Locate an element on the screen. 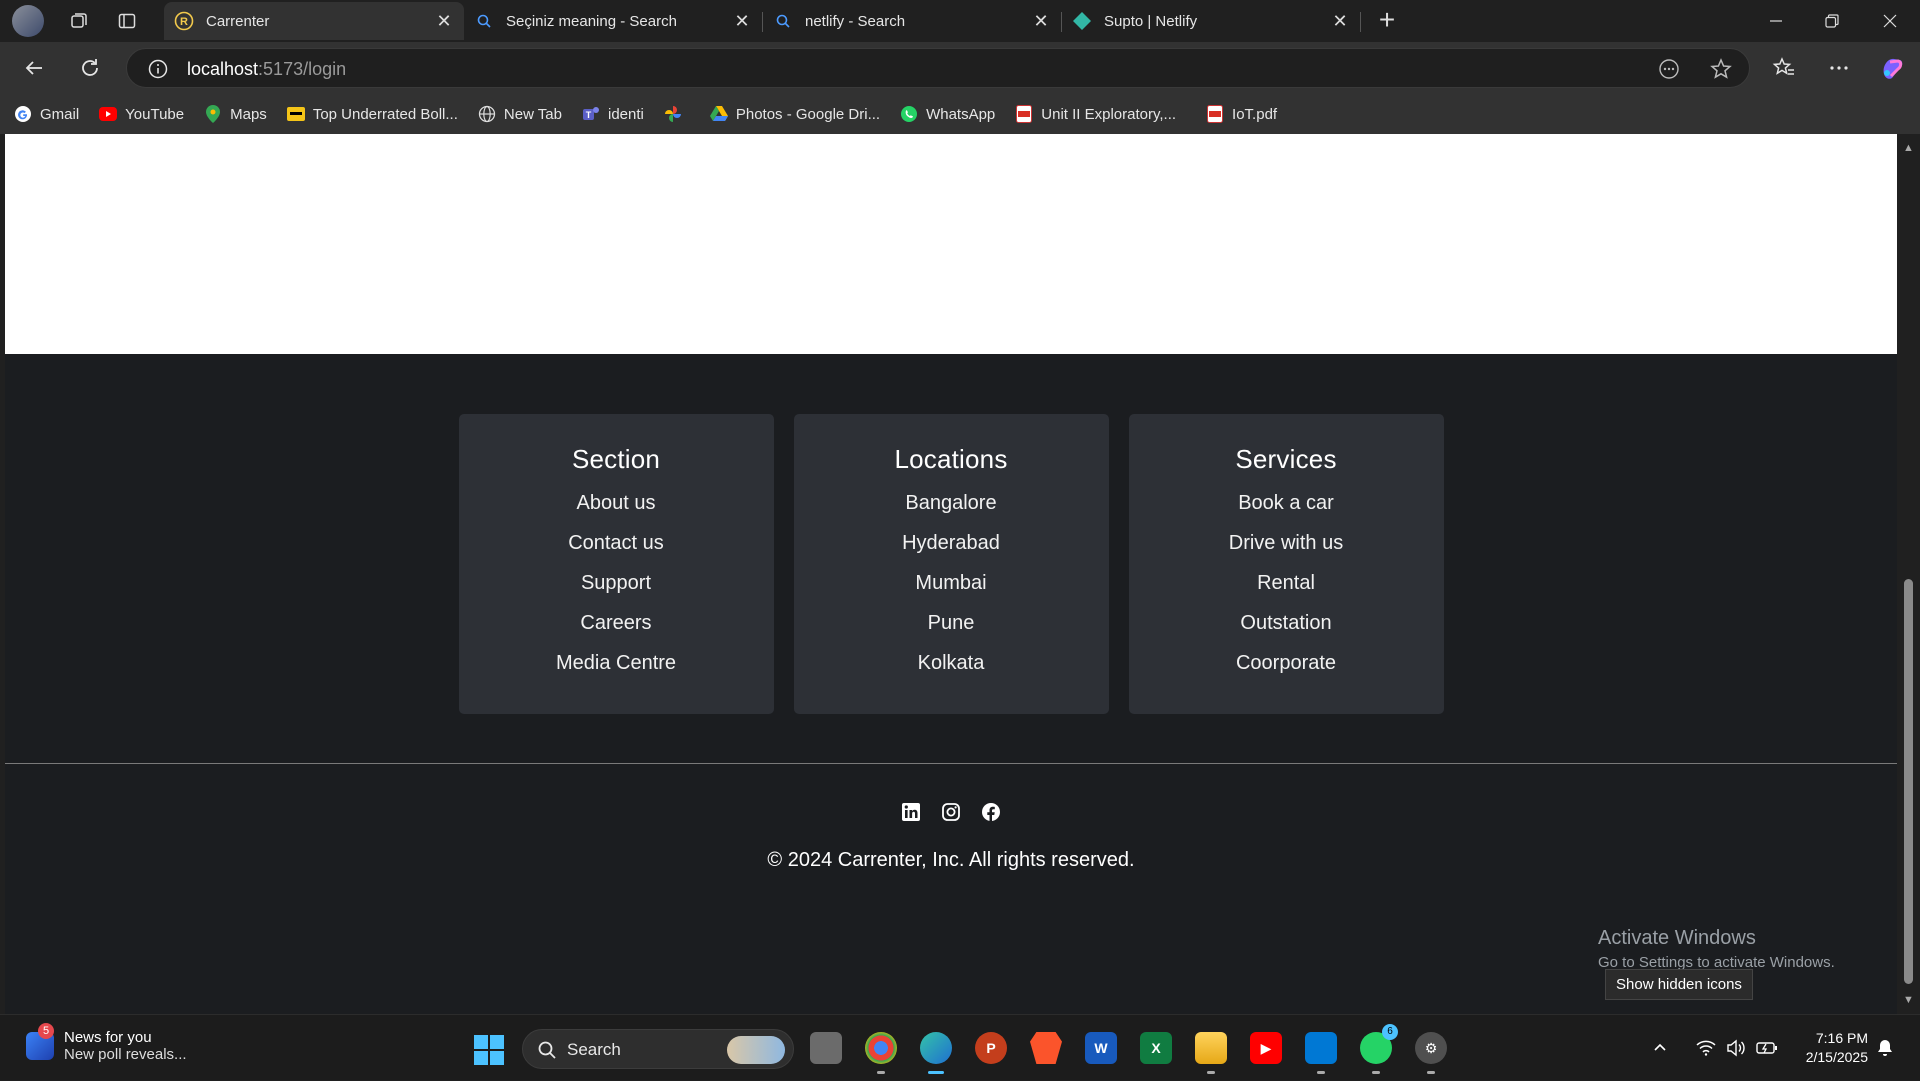 The width and height of the screenshot is (1920, 1081). bookmark-youtube: YouTube is located at coordinates (141, 114).